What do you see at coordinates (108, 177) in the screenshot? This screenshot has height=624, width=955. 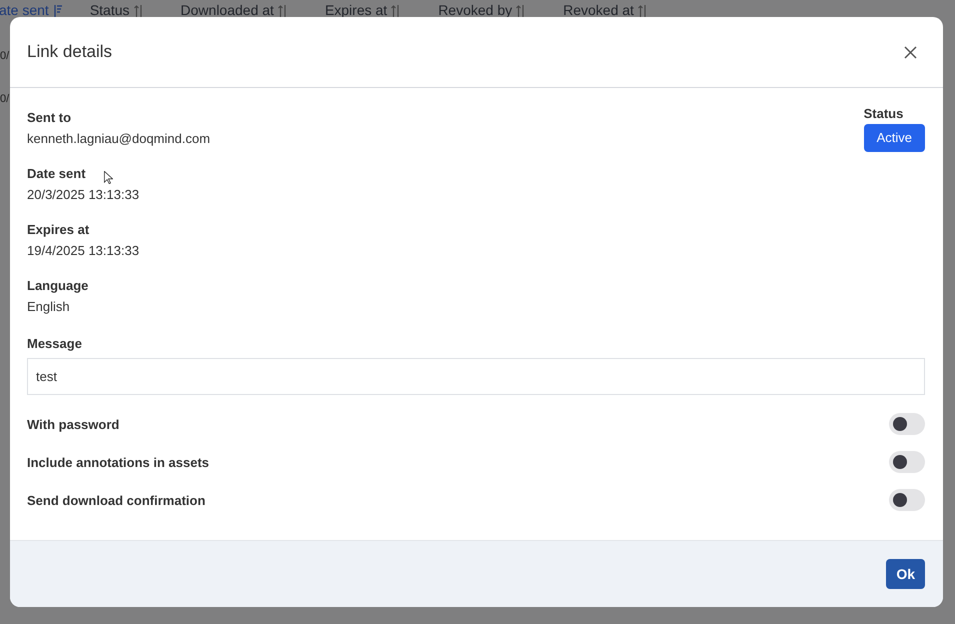 I see `cursor-icon` at bounding box center [108, 177].